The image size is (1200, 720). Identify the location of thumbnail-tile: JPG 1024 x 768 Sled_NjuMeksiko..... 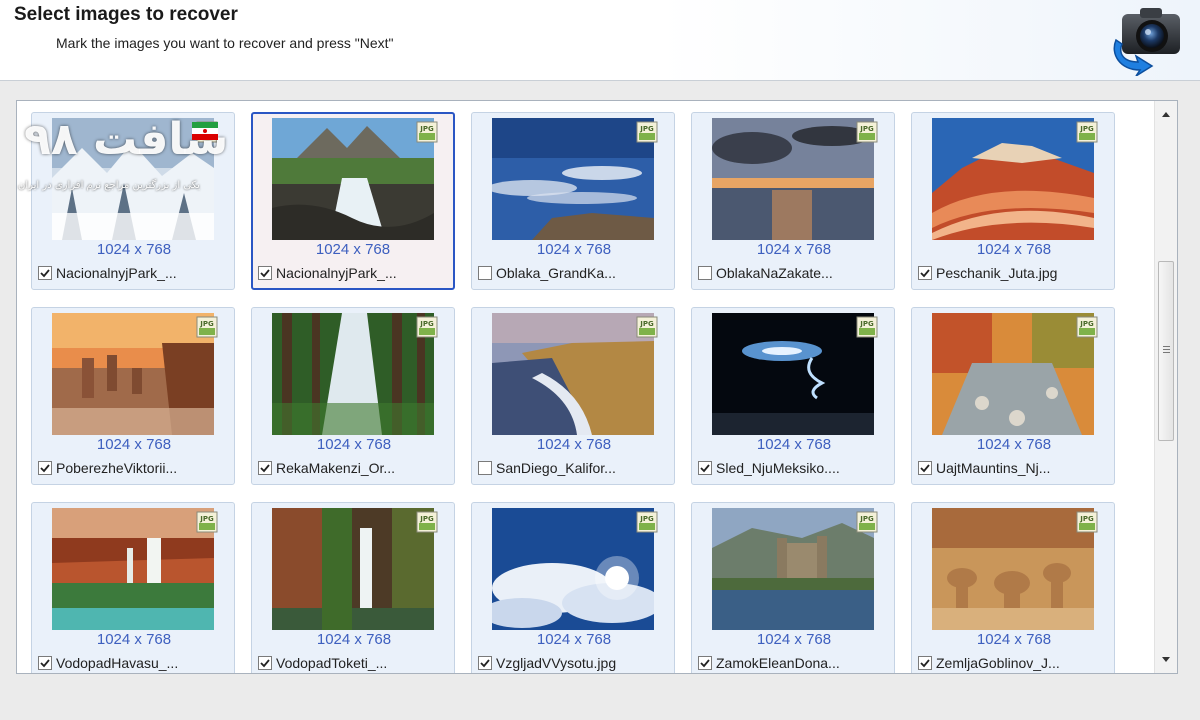
(793, 396).